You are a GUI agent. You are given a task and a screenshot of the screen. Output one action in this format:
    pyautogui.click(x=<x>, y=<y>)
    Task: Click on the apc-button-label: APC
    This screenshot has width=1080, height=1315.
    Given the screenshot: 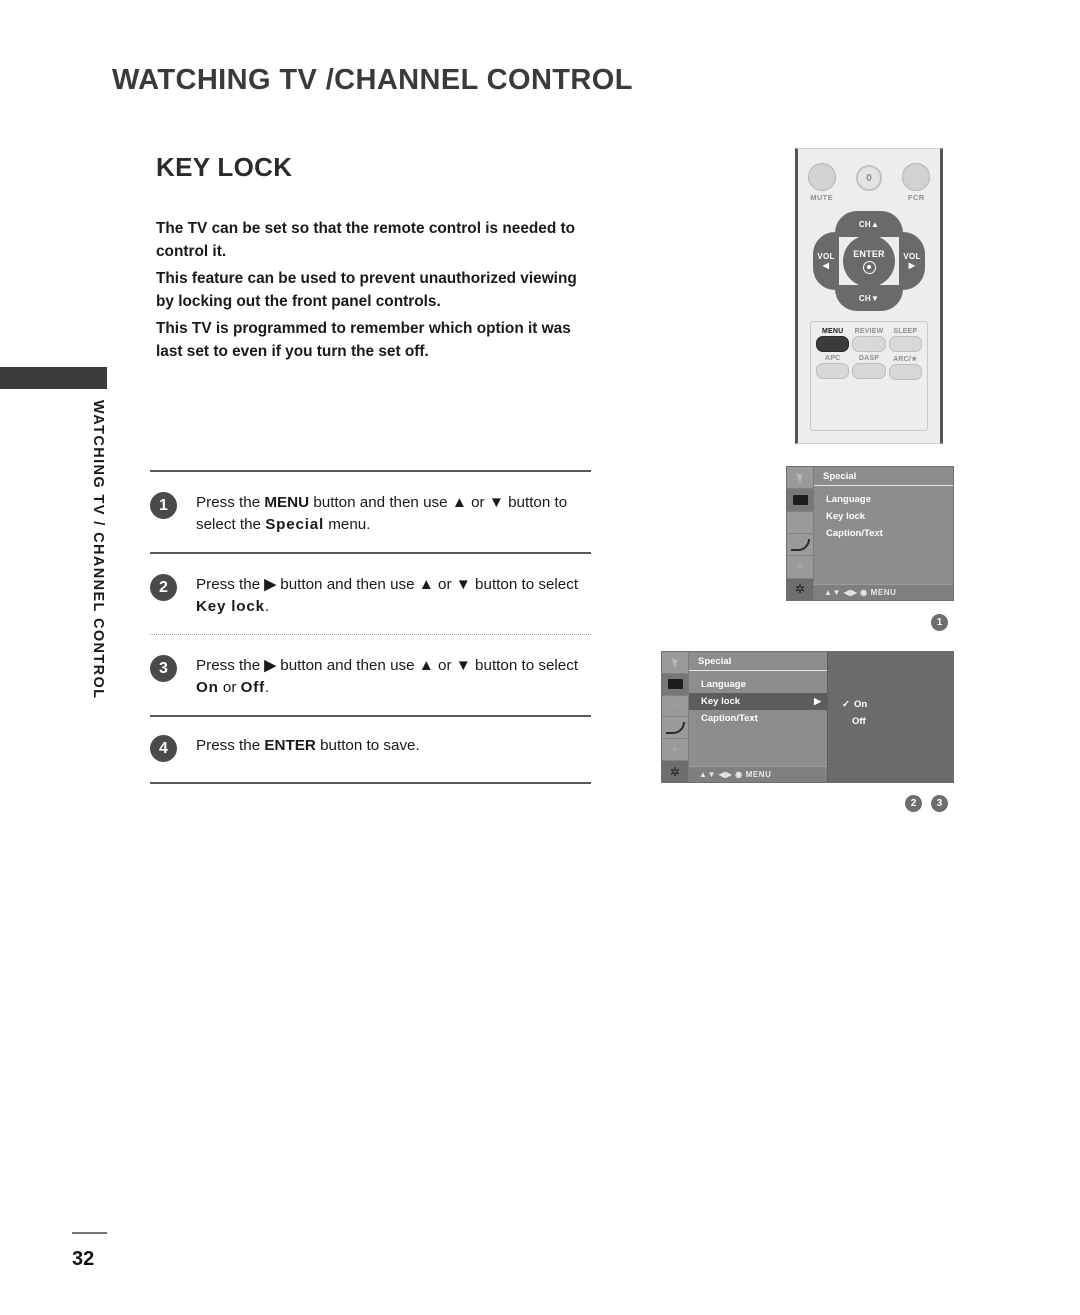 What is the action you would take?
    pyautogui.click(x=832, y=358)
    